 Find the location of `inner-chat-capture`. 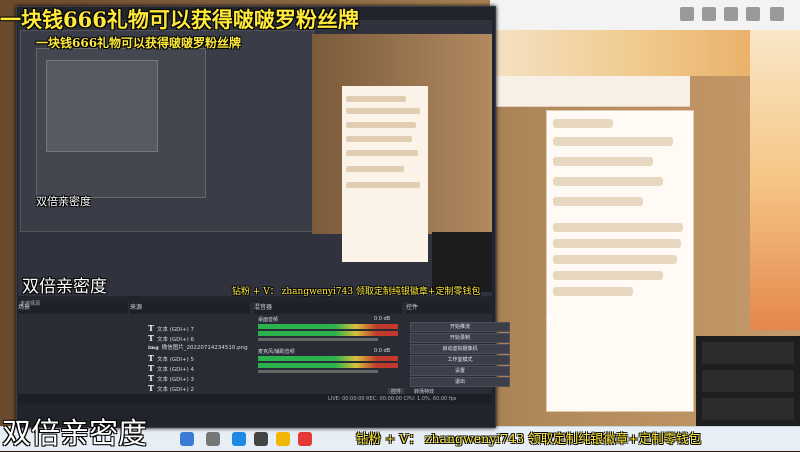

inner-chat-capture is located at coordinates (385, 174).